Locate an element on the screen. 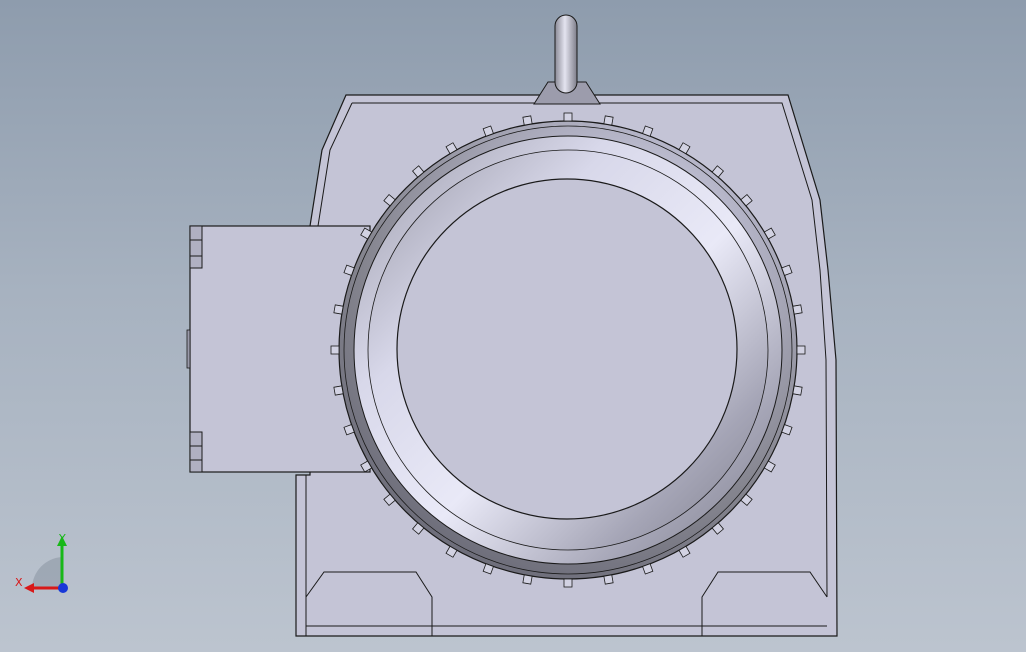  lifting-eye is located at coordinates (566, 54).